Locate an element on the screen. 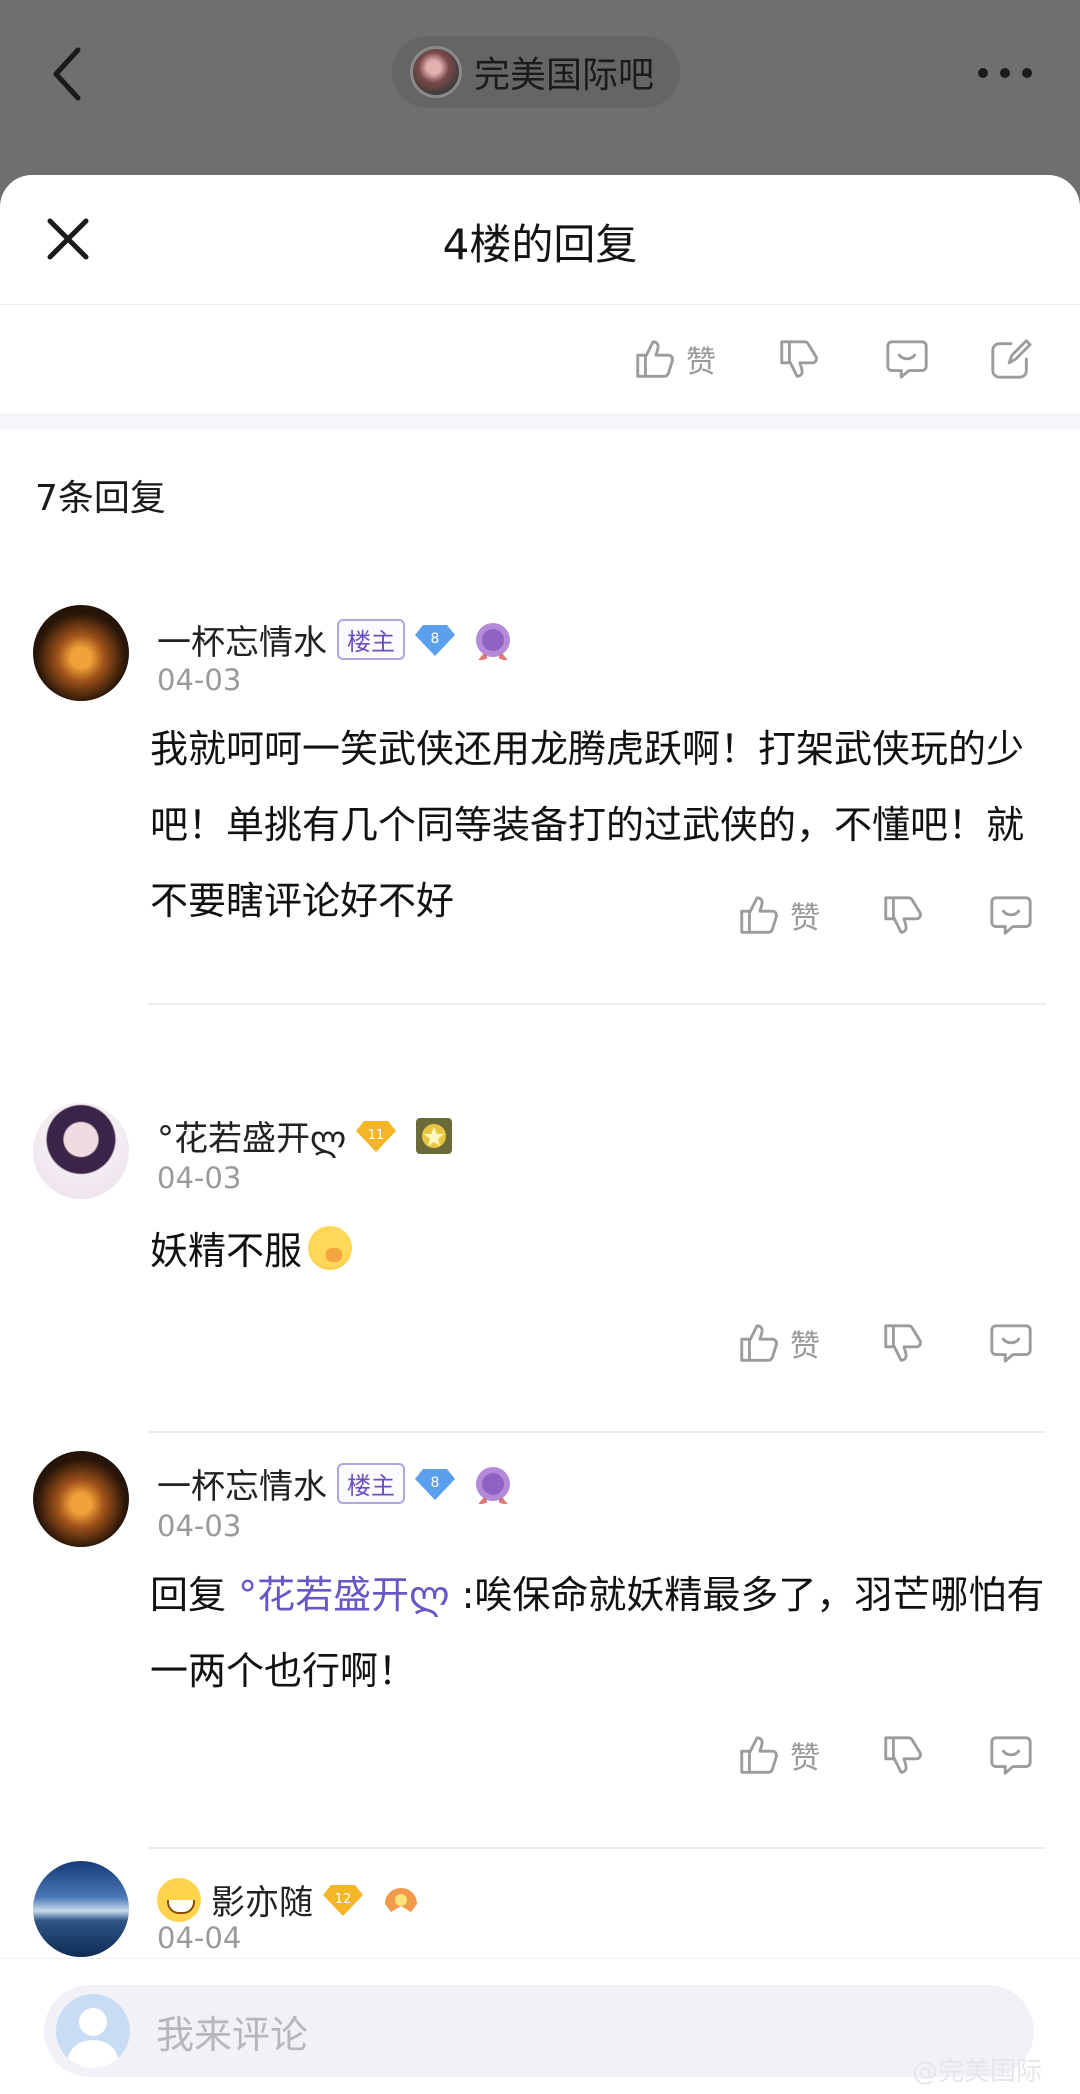  forum-title-pill: 完美国际吧 is located at coordinates (536, 72).